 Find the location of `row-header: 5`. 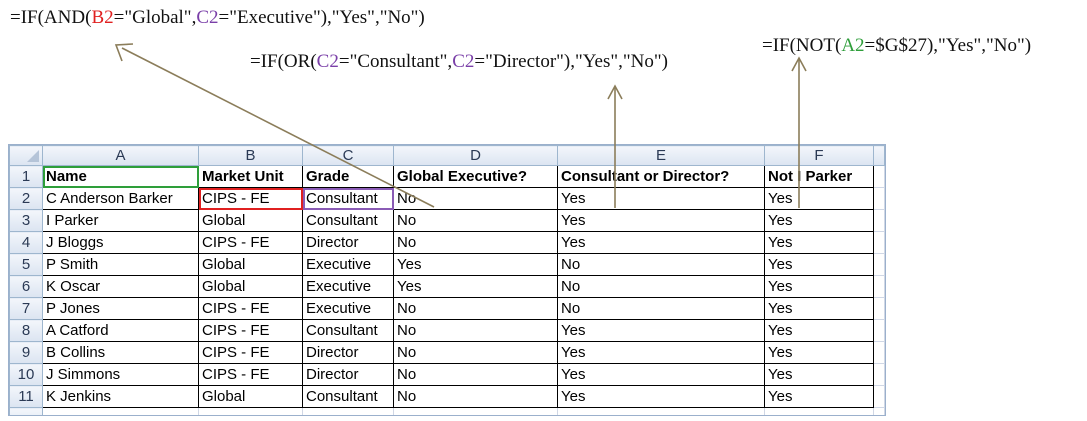

row-header: 5 is located at coordinates (26, 264).